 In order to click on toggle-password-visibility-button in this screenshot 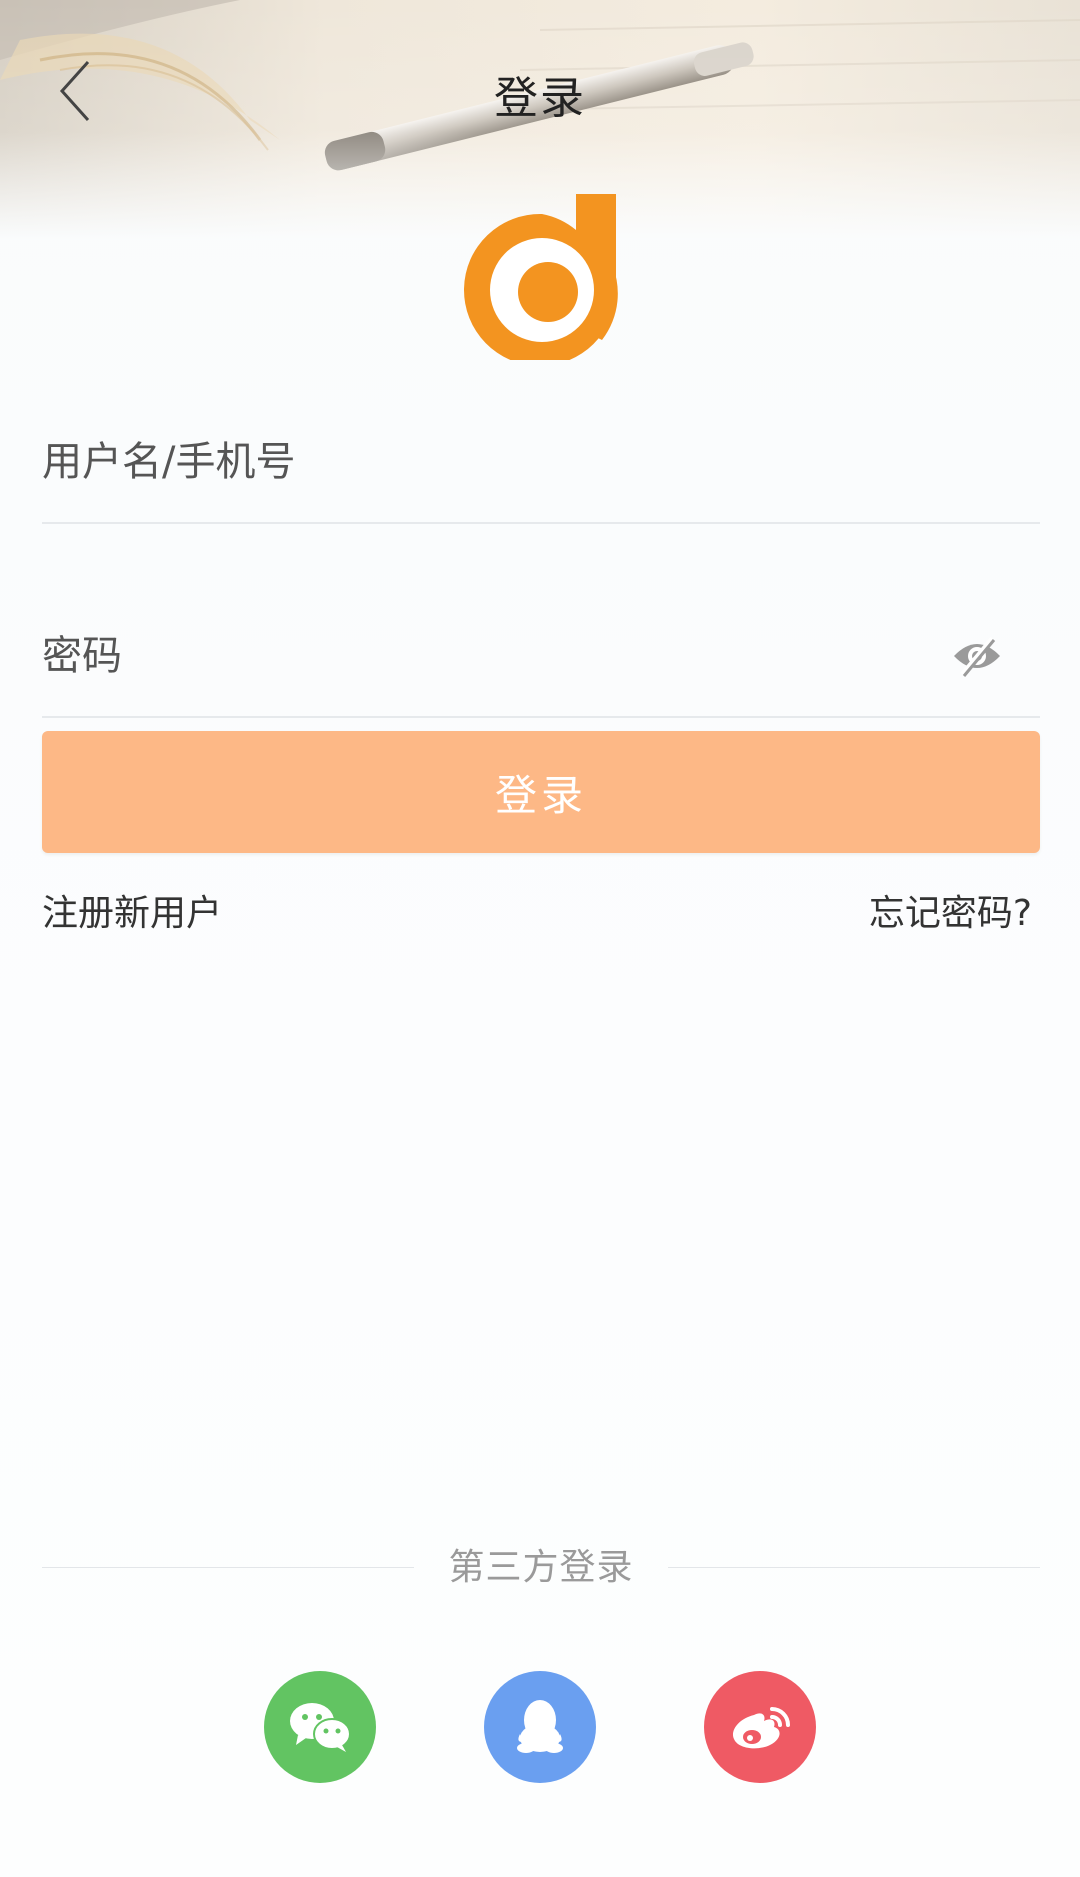, I will do `click(977, 656)`.